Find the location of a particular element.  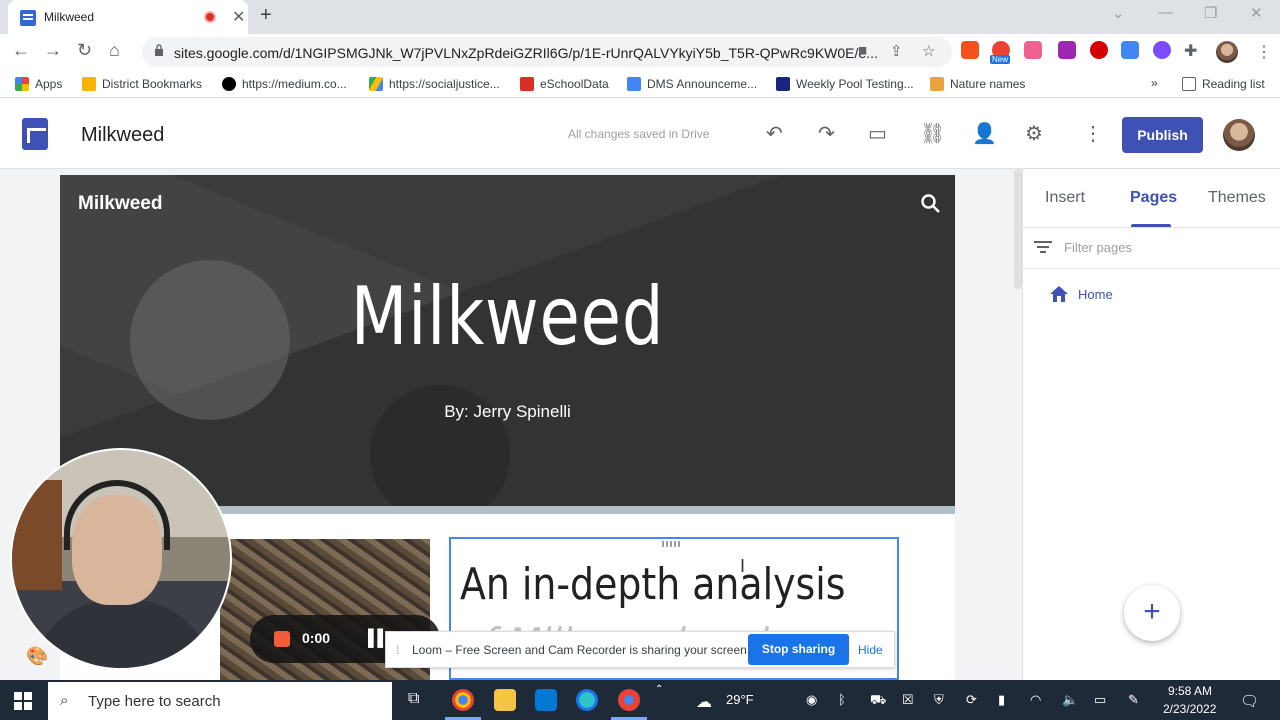

bookmark-district: District Bookmarks is located at coordinates (142, 84).